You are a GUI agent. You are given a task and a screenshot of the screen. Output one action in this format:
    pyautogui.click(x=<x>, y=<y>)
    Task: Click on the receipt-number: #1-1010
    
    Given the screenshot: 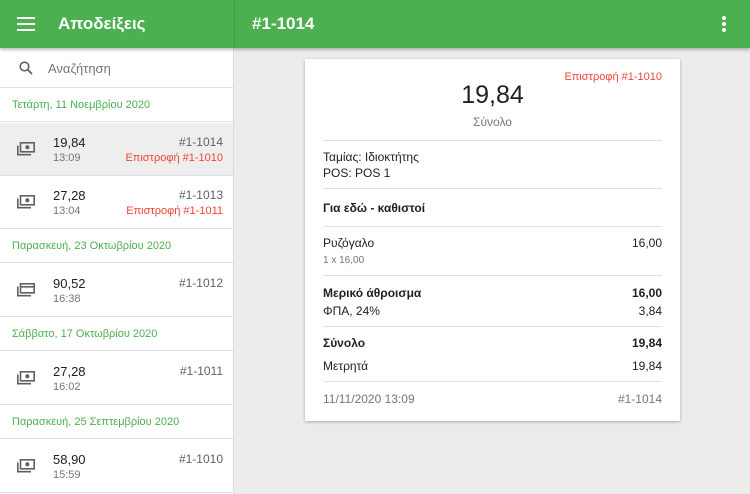 What is the action you would take?
    pyautogui.click(x=200, y=459)
    